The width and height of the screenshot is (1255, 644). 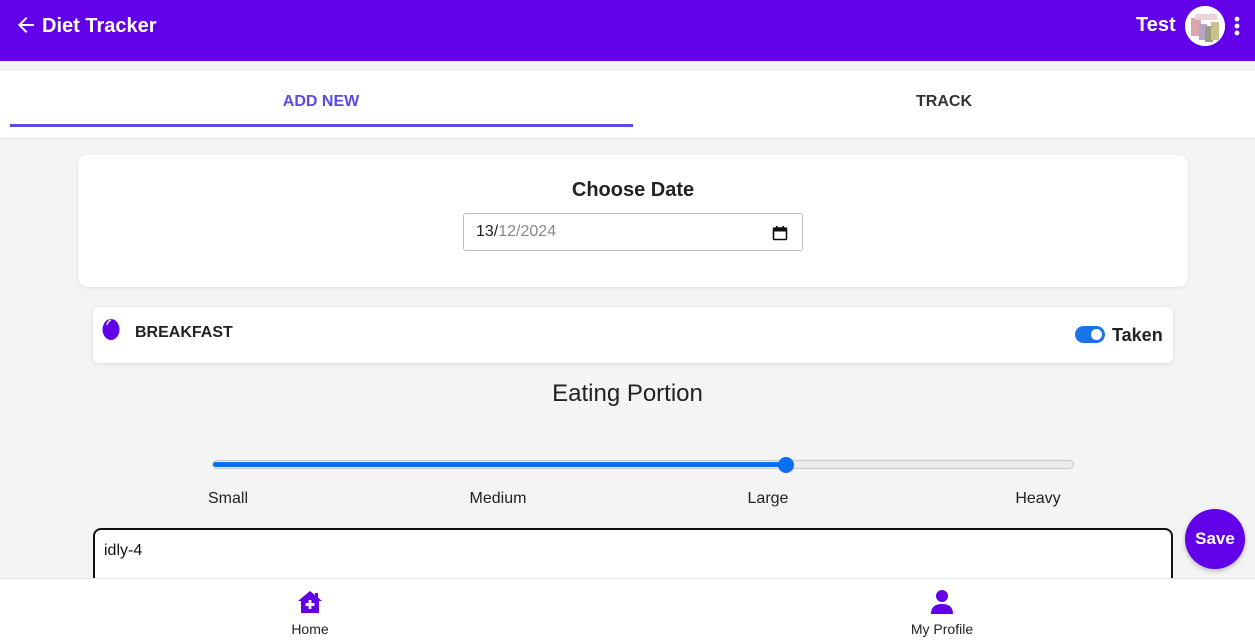 What do you see at coordinates (99, 26) in the screenshot?
I see `page-title: Diet Tracker` at bounding box center [99, 26].